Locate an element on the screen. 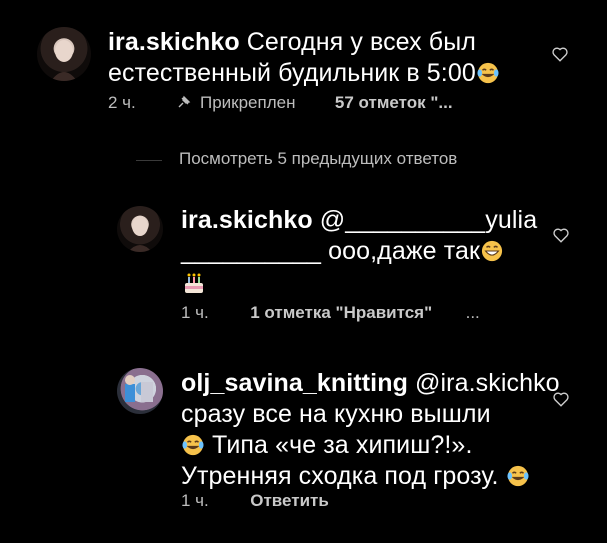 The image size is (607, 543). comment-time: 2 ч. is located at coordinates (122, 102).